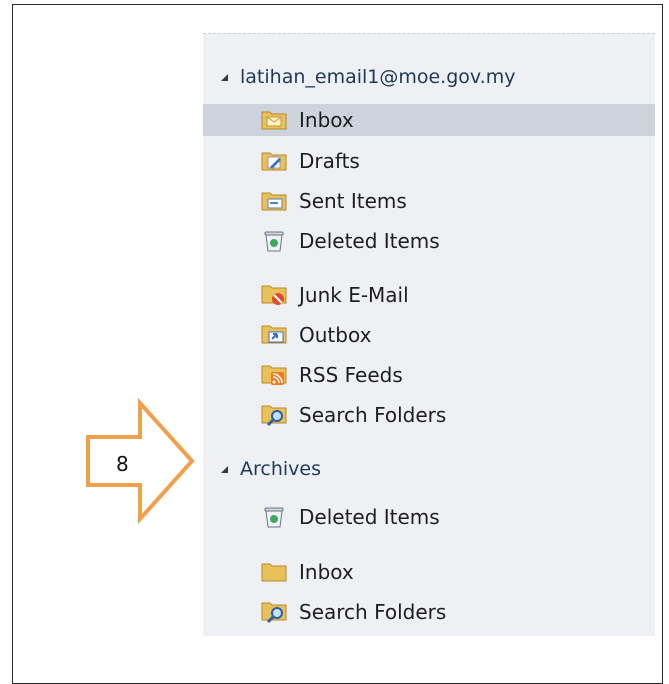  What do you see at coordinates (429, 295) in the screenshot?
I see `folder-junk-email: Junk E-Mail` at bounding box center [429, 295].